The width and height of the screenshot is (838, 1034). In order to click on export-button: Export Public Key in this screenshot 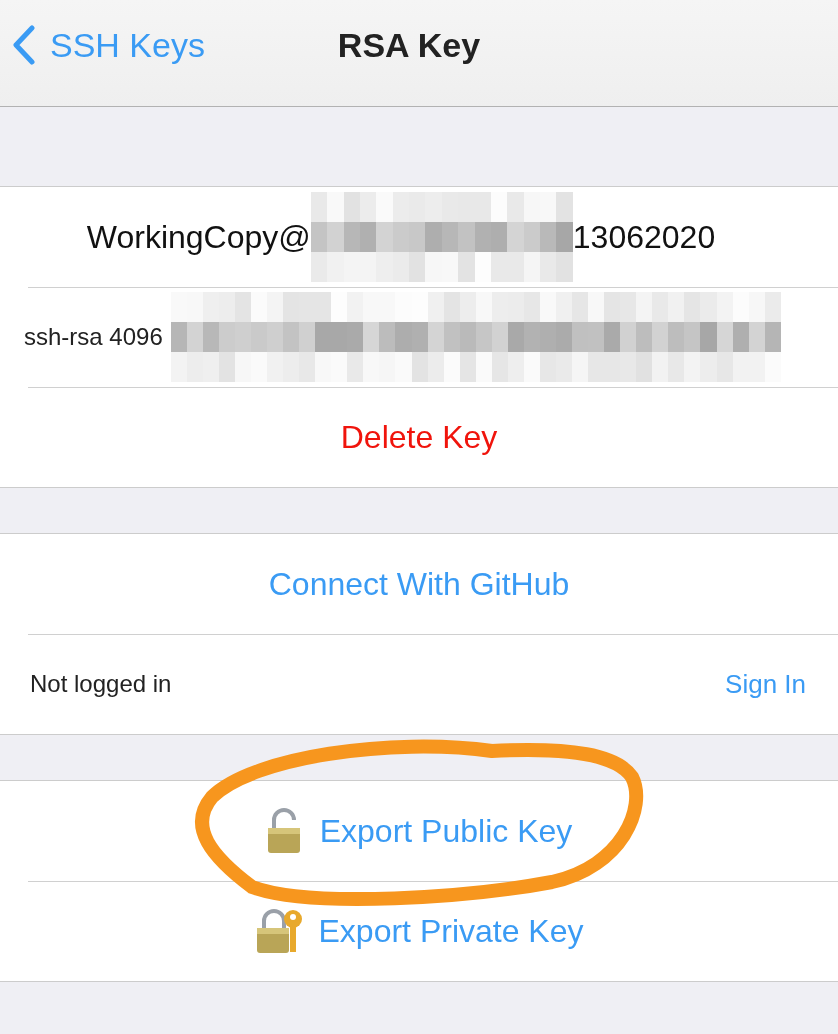, I will do `click(419, 831)`.